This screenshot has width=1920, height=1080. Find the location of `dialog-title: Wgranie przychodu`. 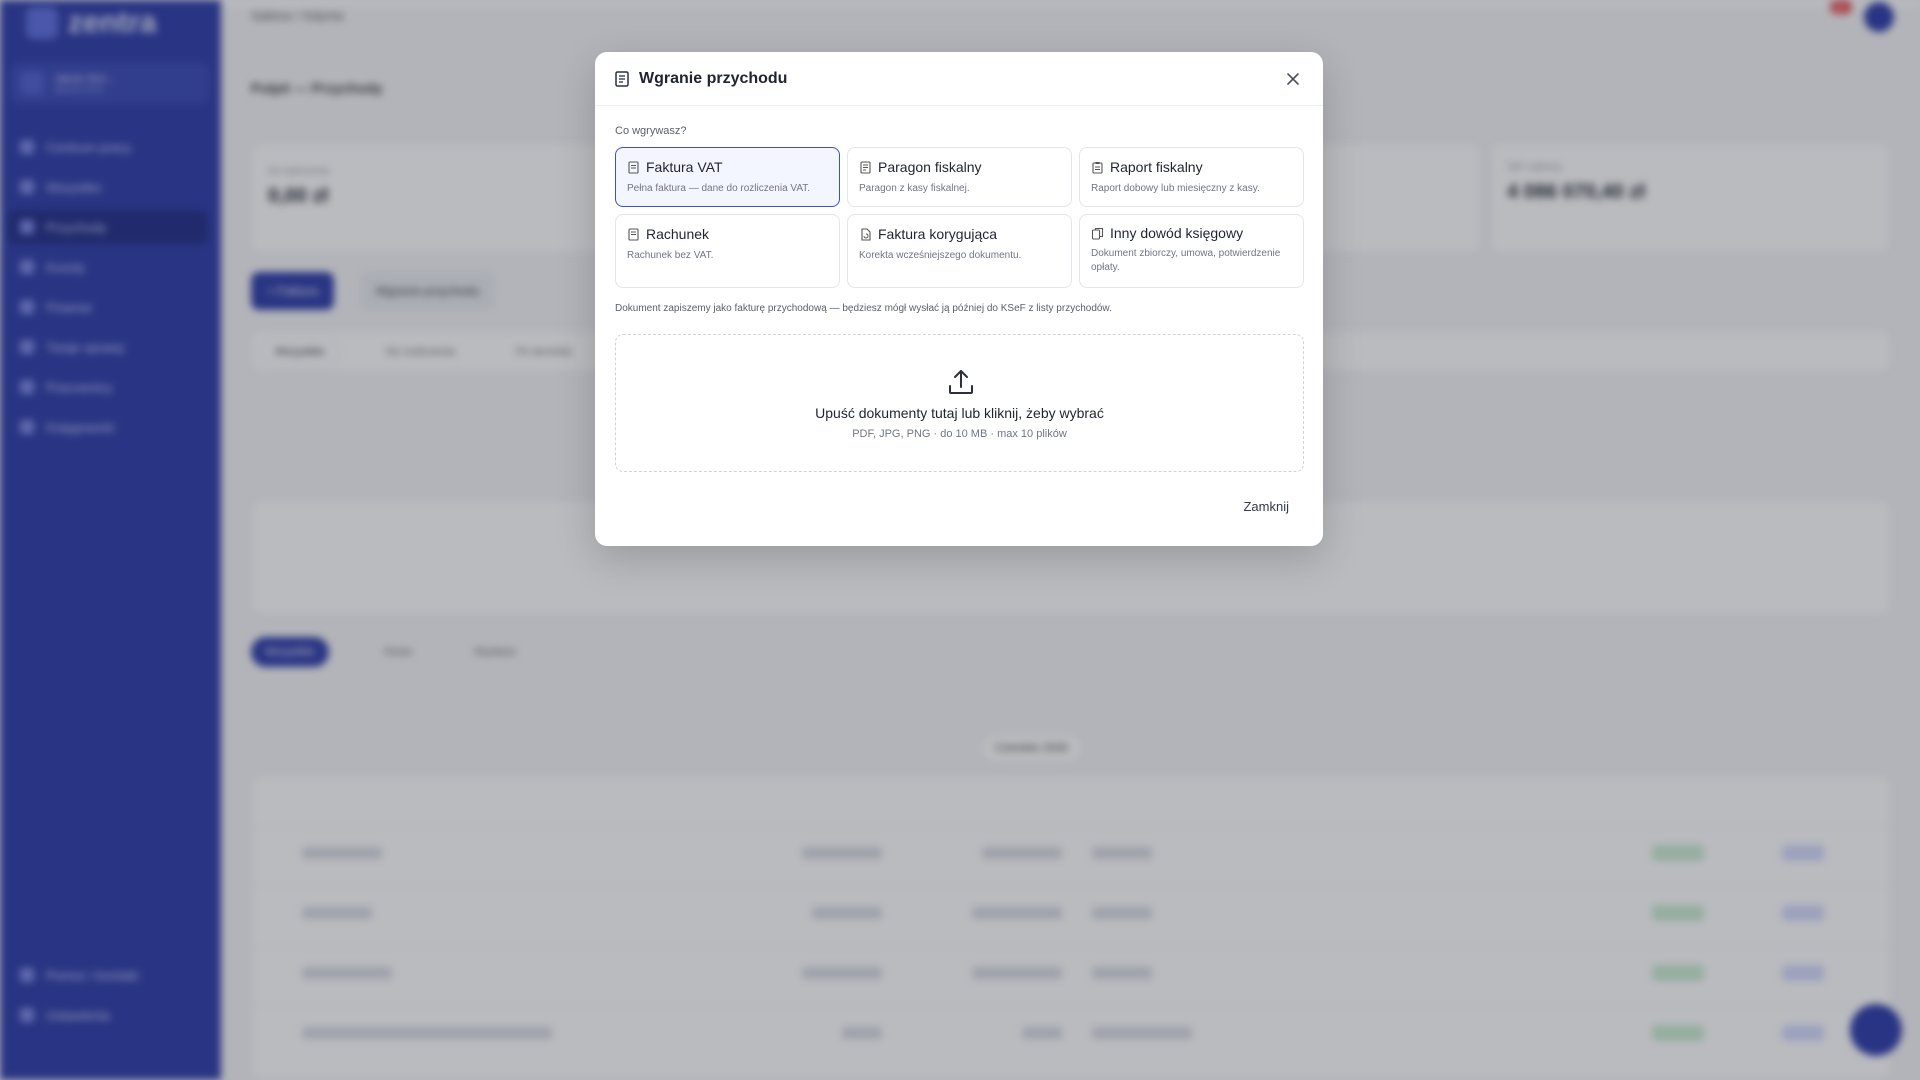

dialog-title: Wgranie przychodu is located at coordinates (713, 78).